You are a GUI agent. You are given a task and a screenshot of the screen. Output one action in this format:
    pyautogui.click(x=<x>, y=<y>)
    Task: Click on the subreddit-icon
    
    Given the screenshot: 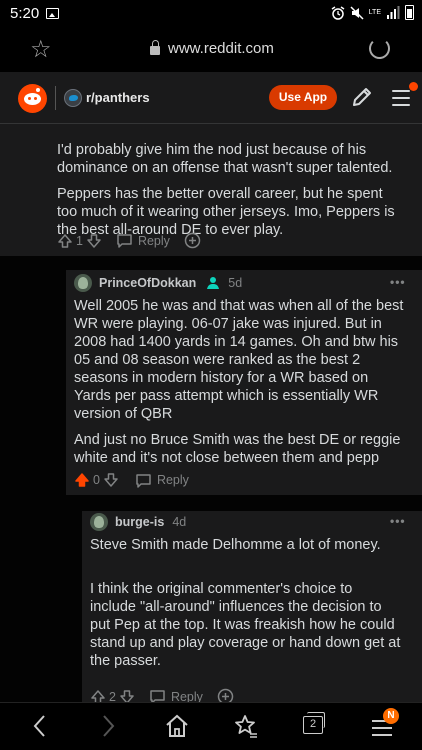 What is the action you would take?
    pyautogui.click(x=73, y=98)
    